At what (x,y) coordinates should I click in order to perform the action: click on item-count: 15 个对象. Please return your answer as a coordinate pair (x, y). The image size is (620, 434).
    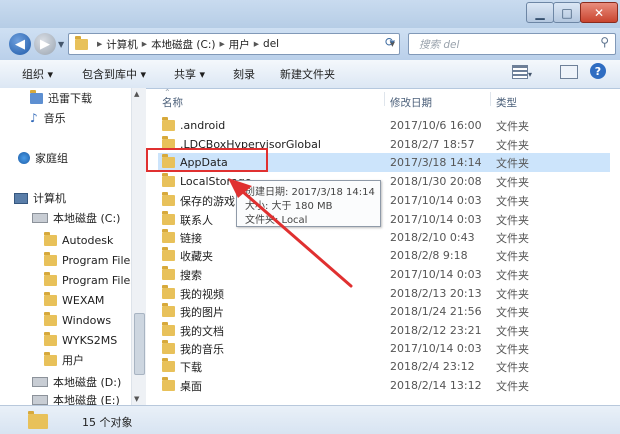
    Looking at the image, I should click on (107, 422).